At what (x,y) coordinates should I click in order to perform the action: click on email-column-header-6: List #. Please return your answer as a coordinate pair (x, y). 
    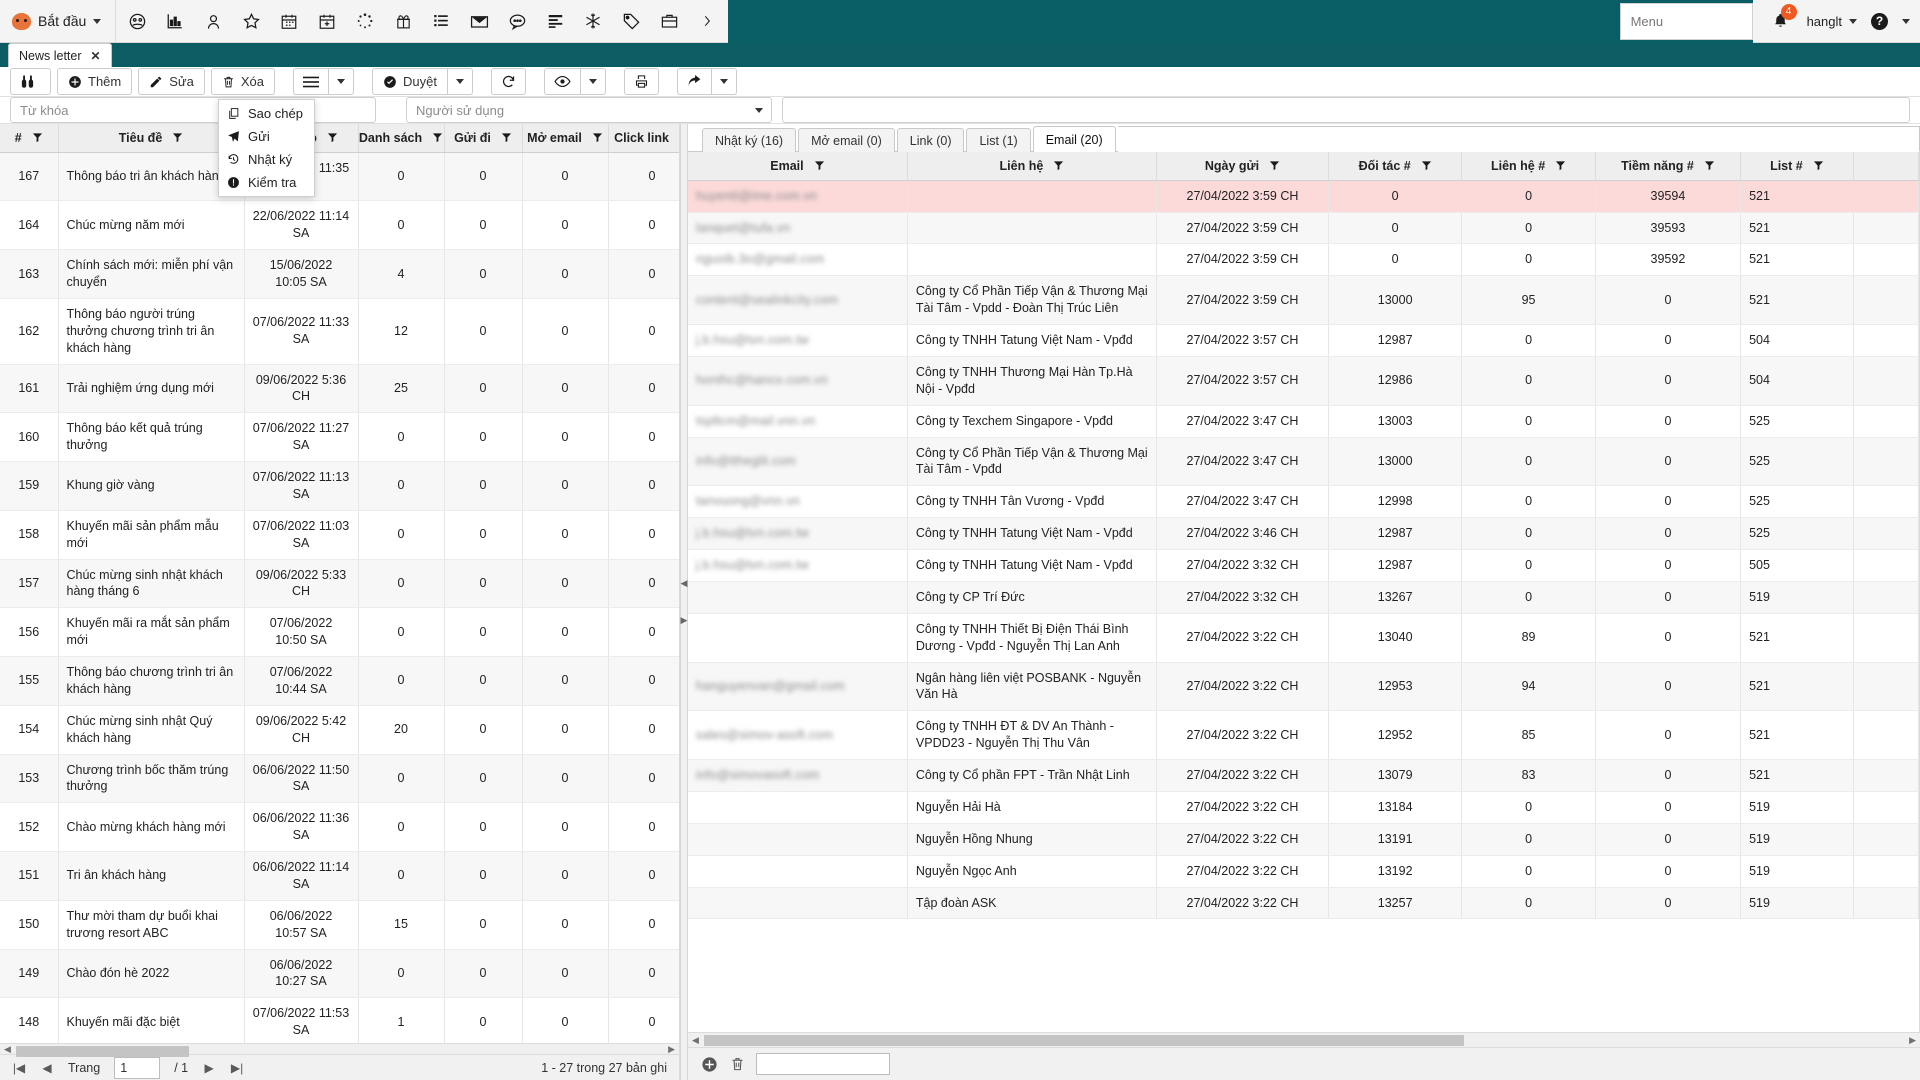
    Looking at the image, I should click on (1797, 166).